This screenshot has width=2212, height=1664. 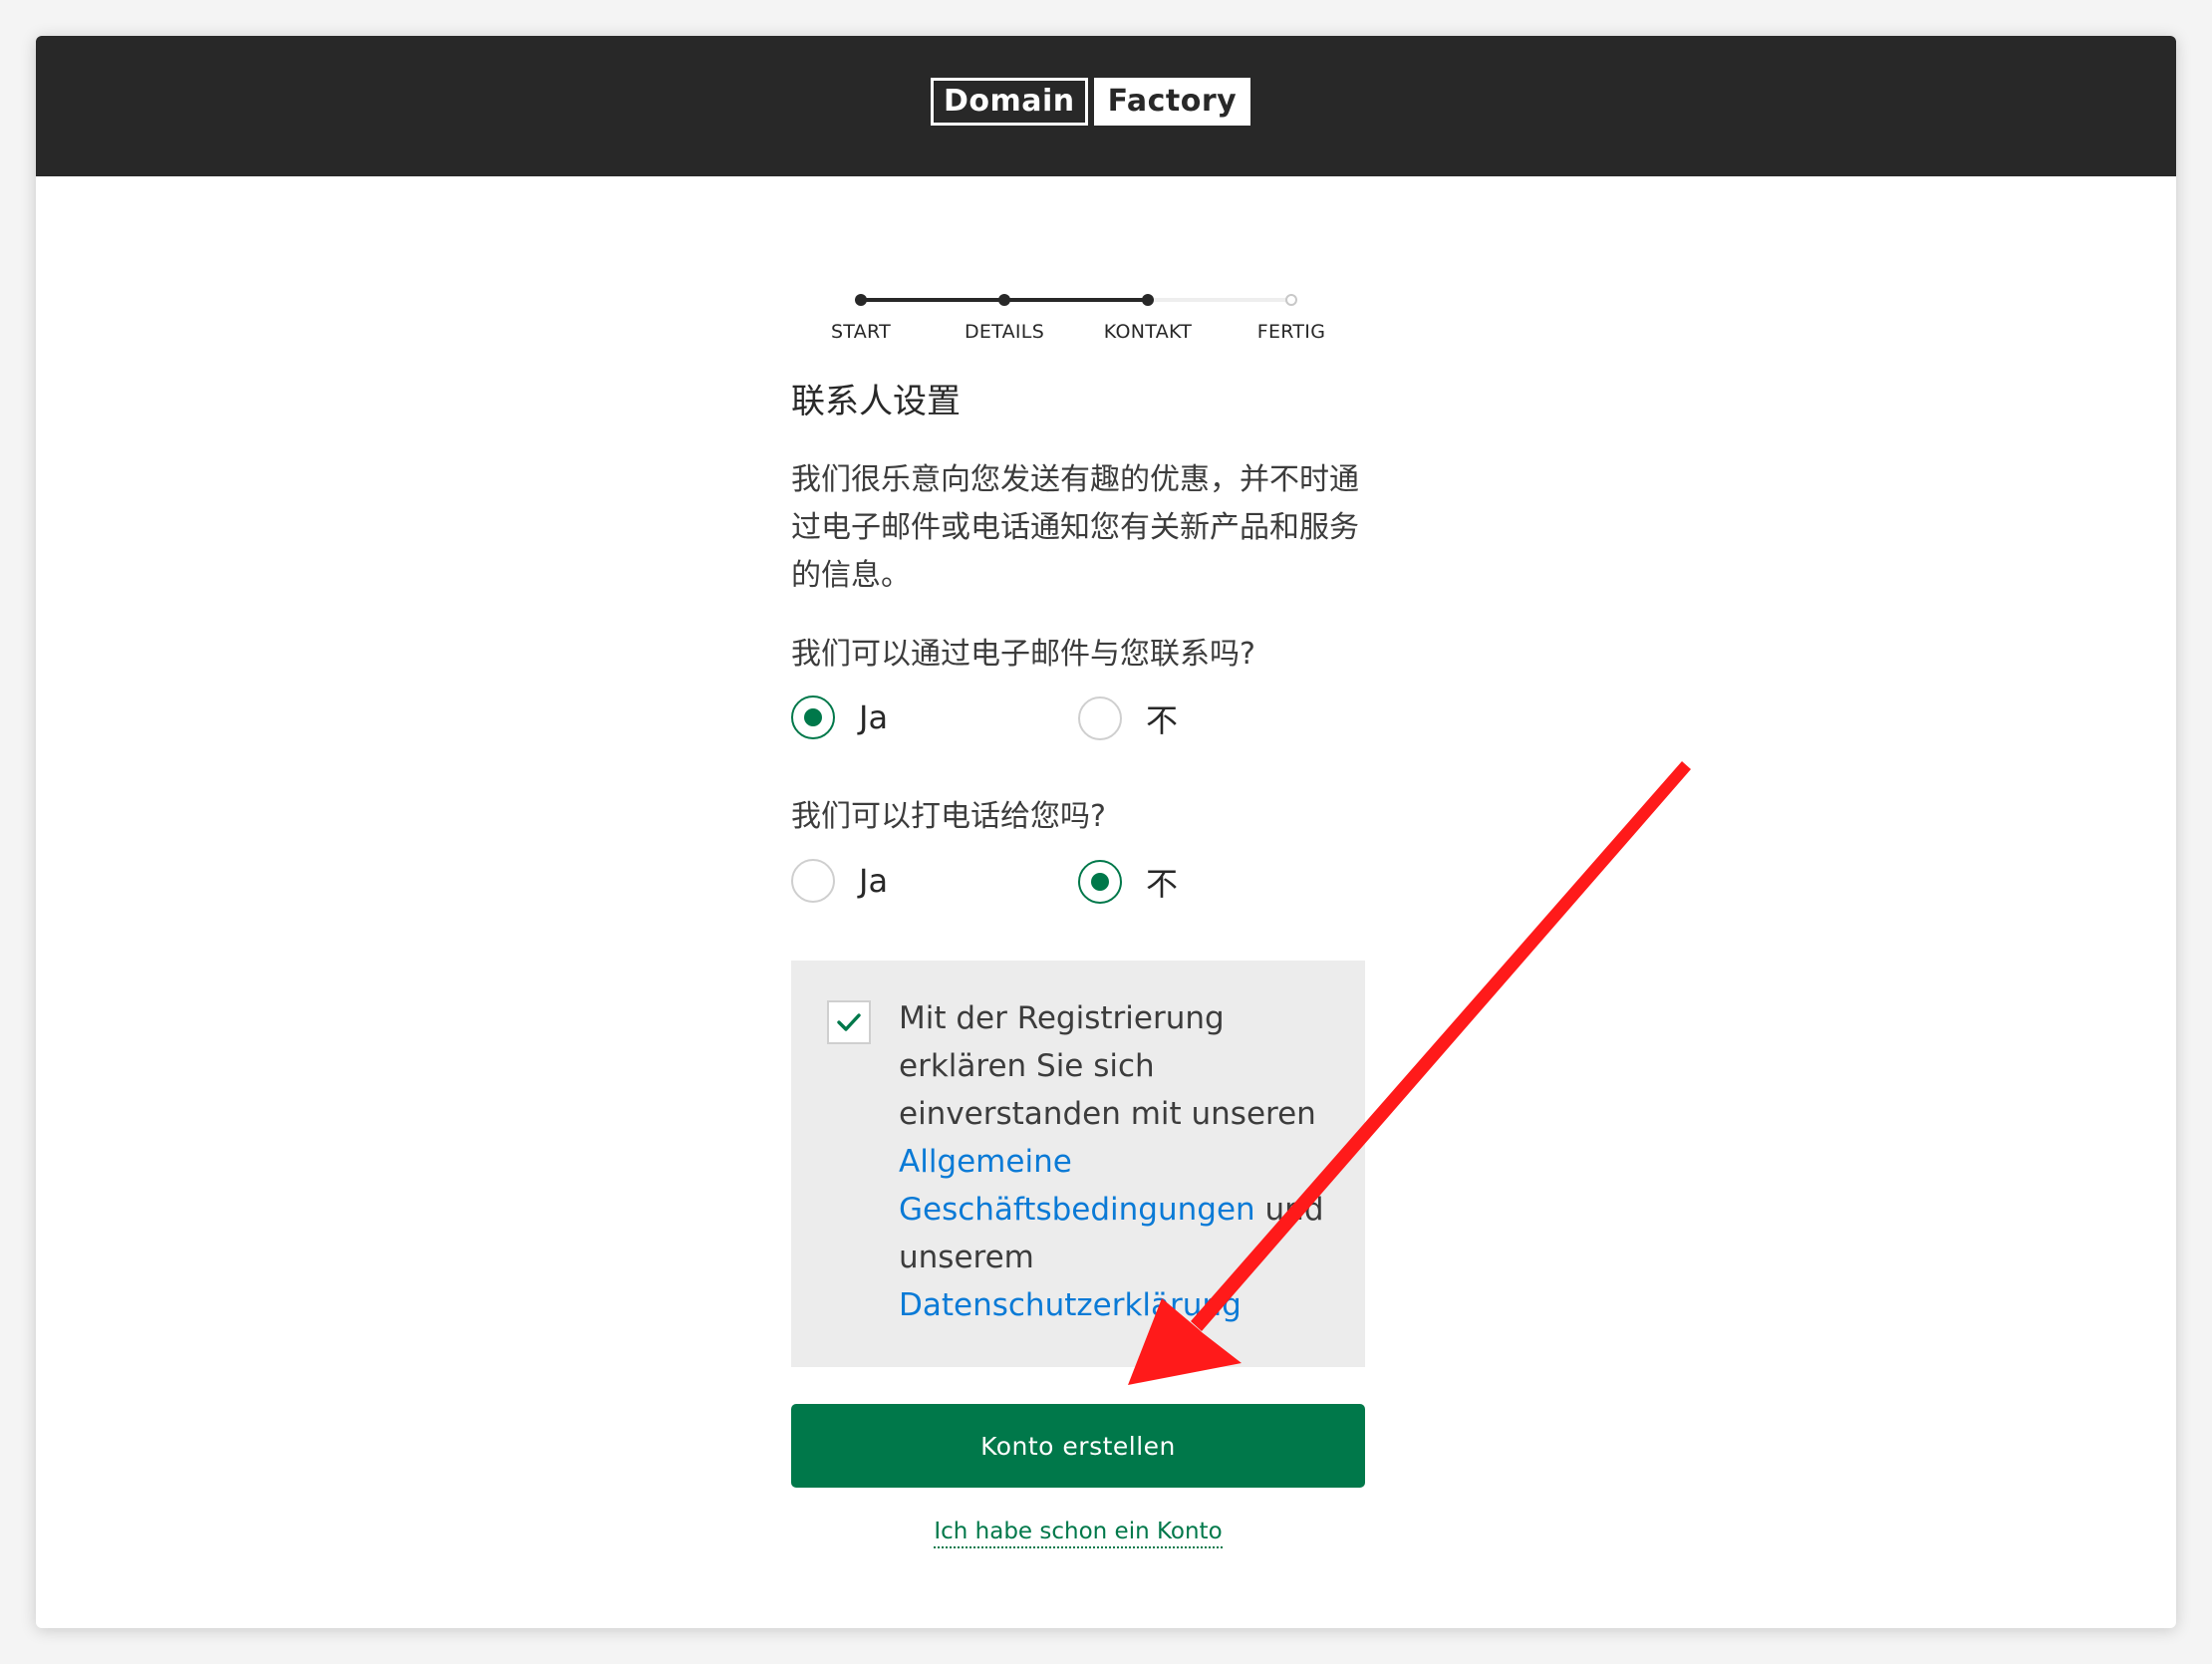 What do you see at coordinates (1023, 654) in the screenshot?
I see `email-question-label: 我们可以通过电子邮件与您联系吗?` at bounding box center [1023, 654].